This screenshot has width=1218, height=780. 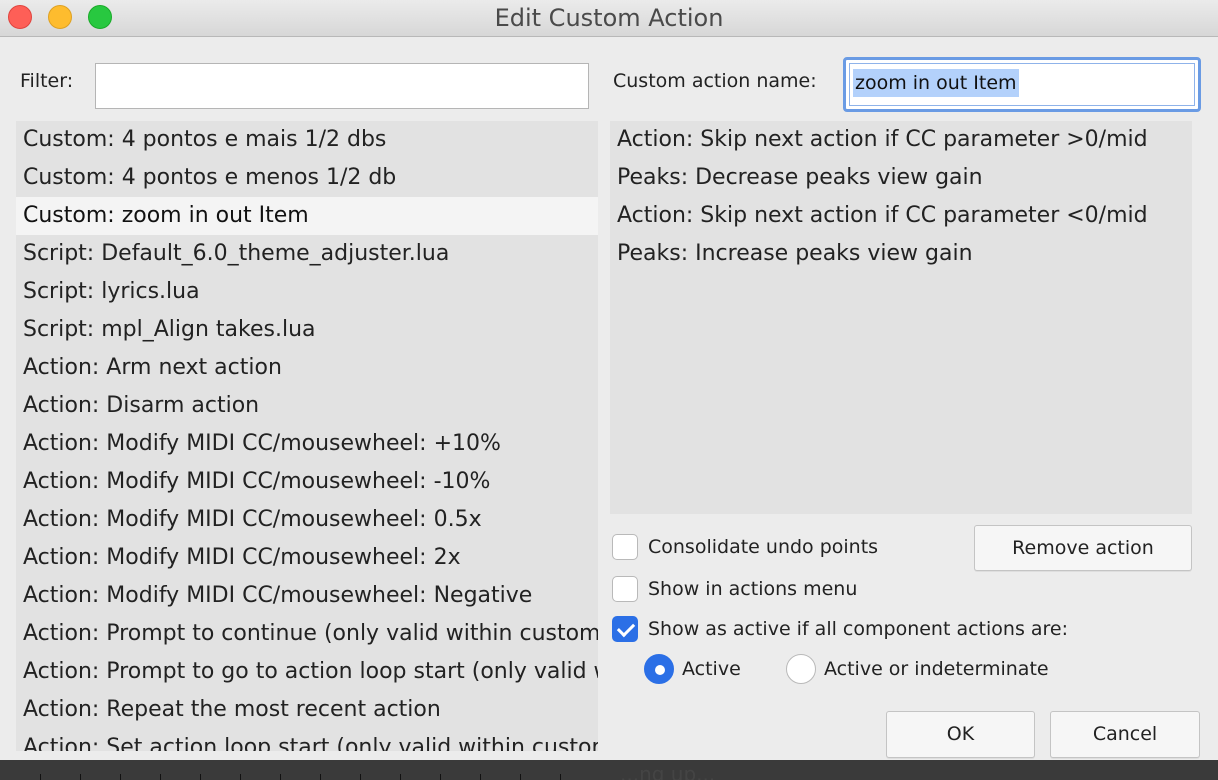 What do you see at coordinates (625, 589) in the screenshot?
I see `show-in-menu-checkbox` at bounding box center [625, 589].